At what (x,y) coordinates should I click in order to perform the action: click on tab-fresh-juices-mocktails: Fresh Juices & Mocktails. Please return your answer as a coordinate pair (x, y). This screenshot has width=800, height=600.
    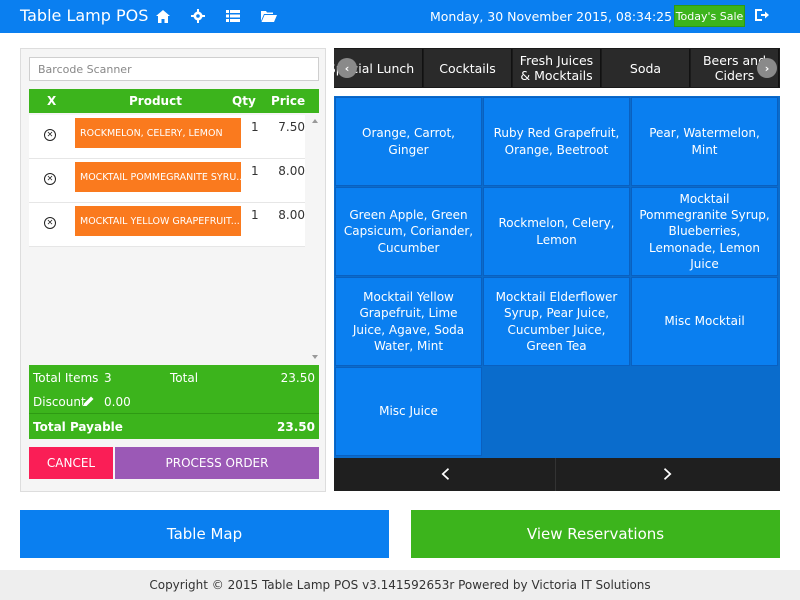
    Looking at the image, I should click on (557, 68).